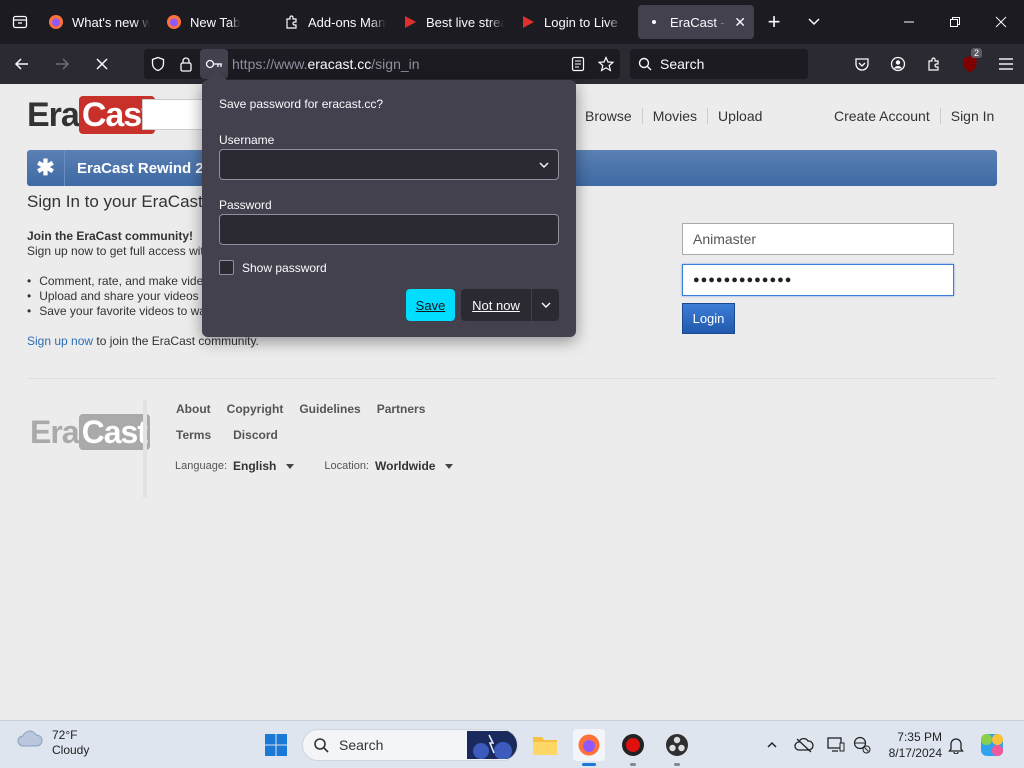  What do you see at coordinates (772, 745) in the screenshot?
I see `show-hidden-icons-button` at bounding box center [772, 745].